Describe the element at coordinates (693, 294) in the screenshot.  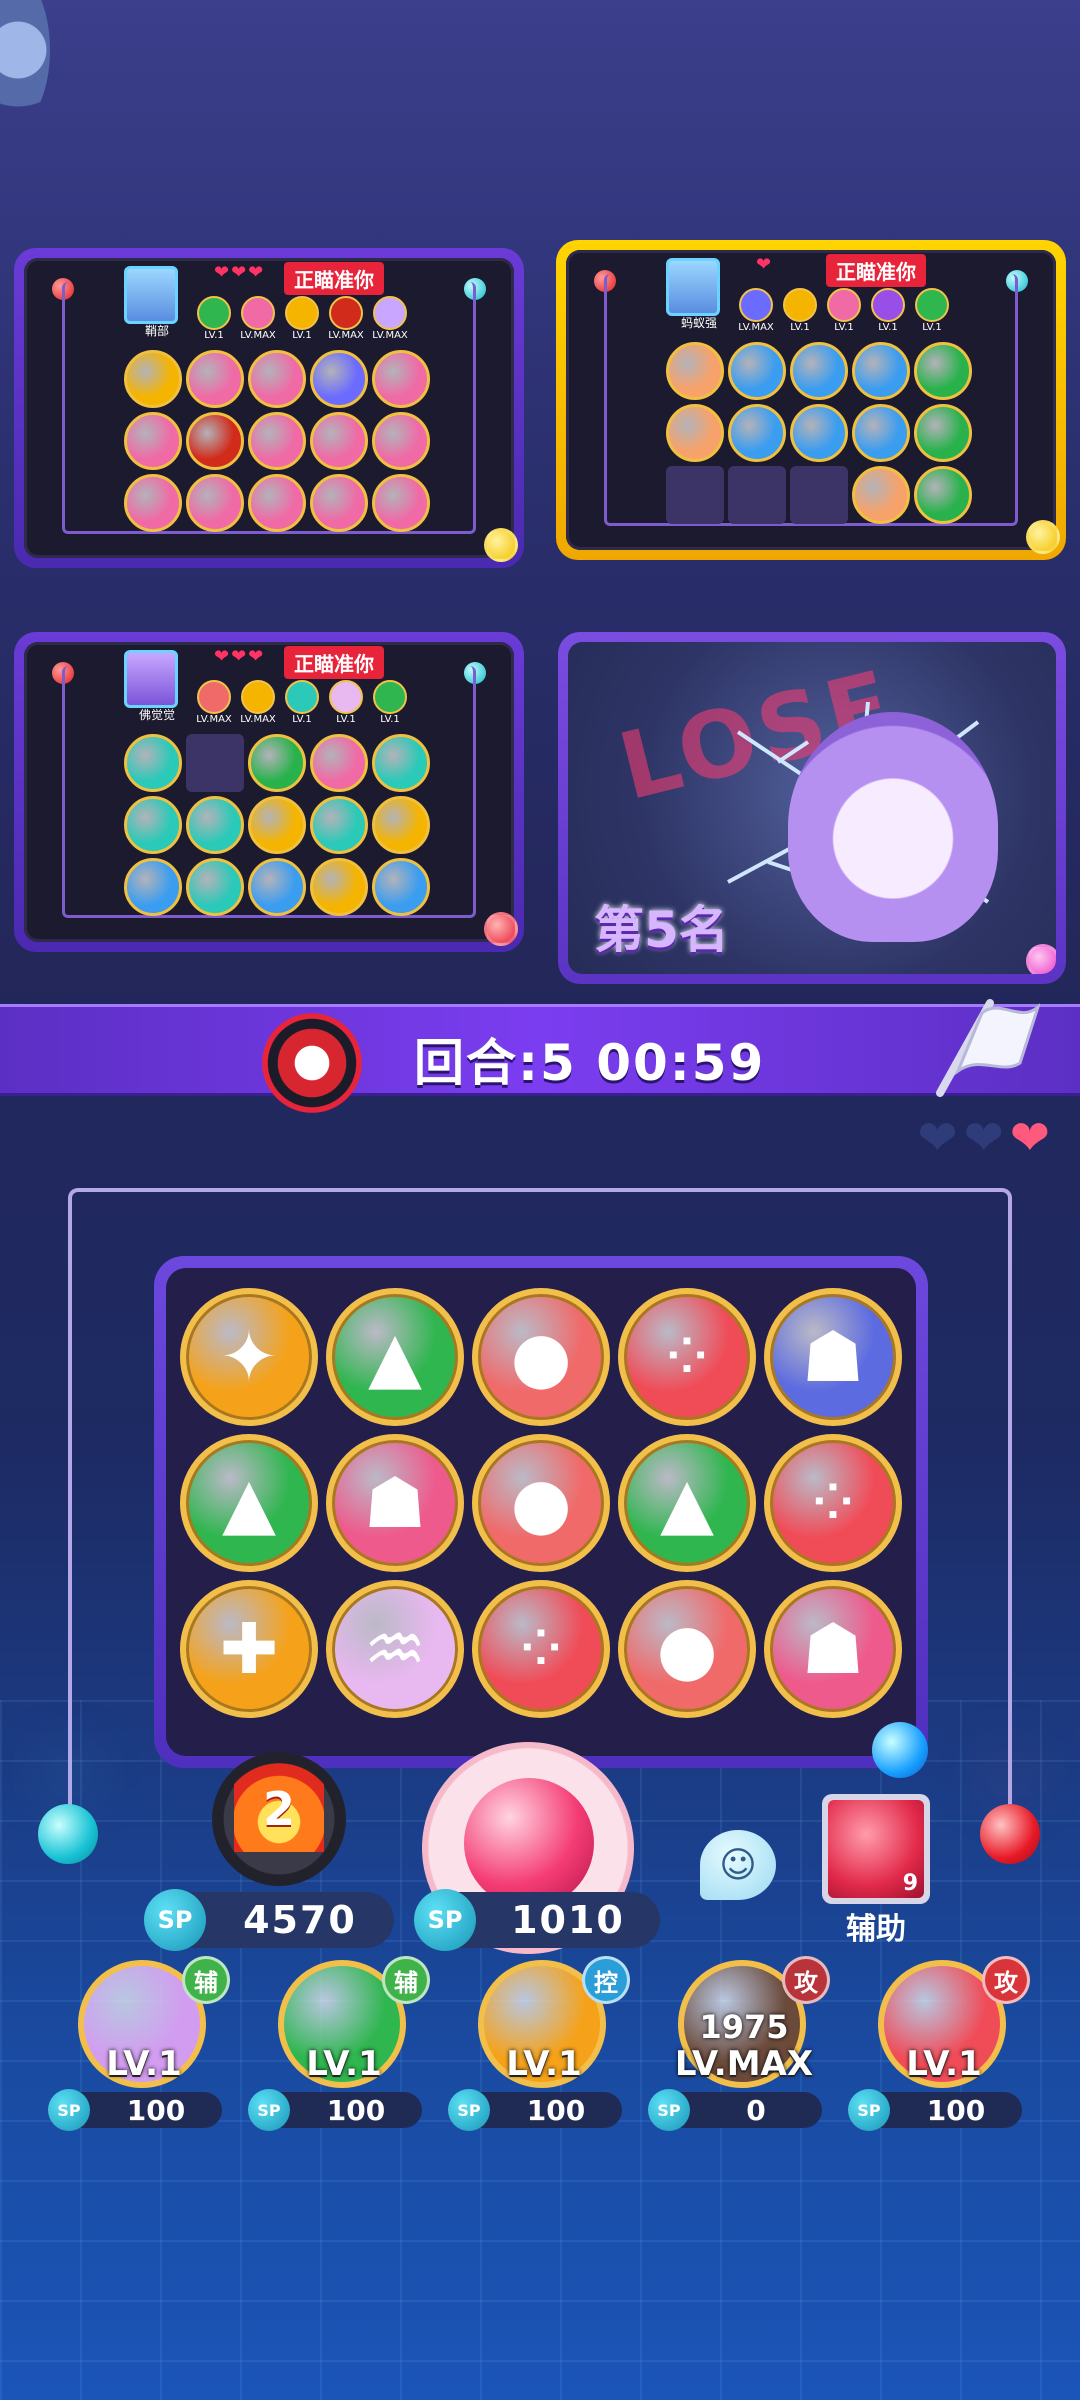
I see `opponent-avatar: 蚂蚁强` at that location.